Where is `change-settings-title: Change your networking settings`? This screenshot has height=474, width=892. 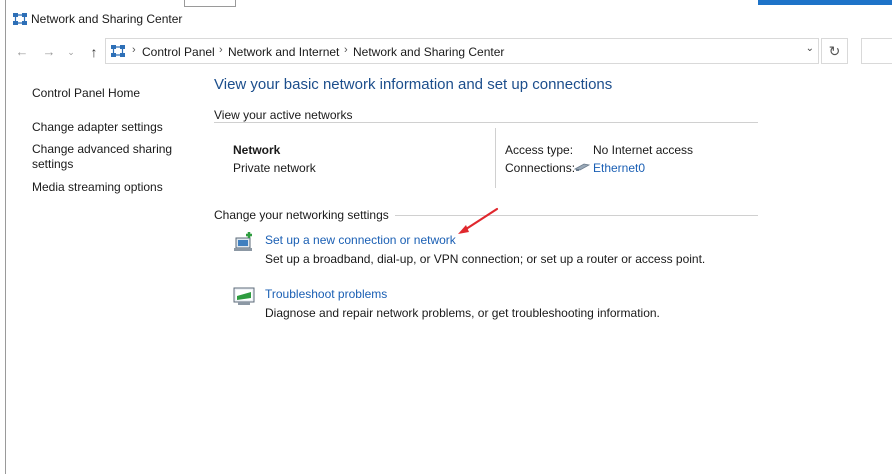
change-settings-title: Change your networking settings is located at coordinates (304, 215).